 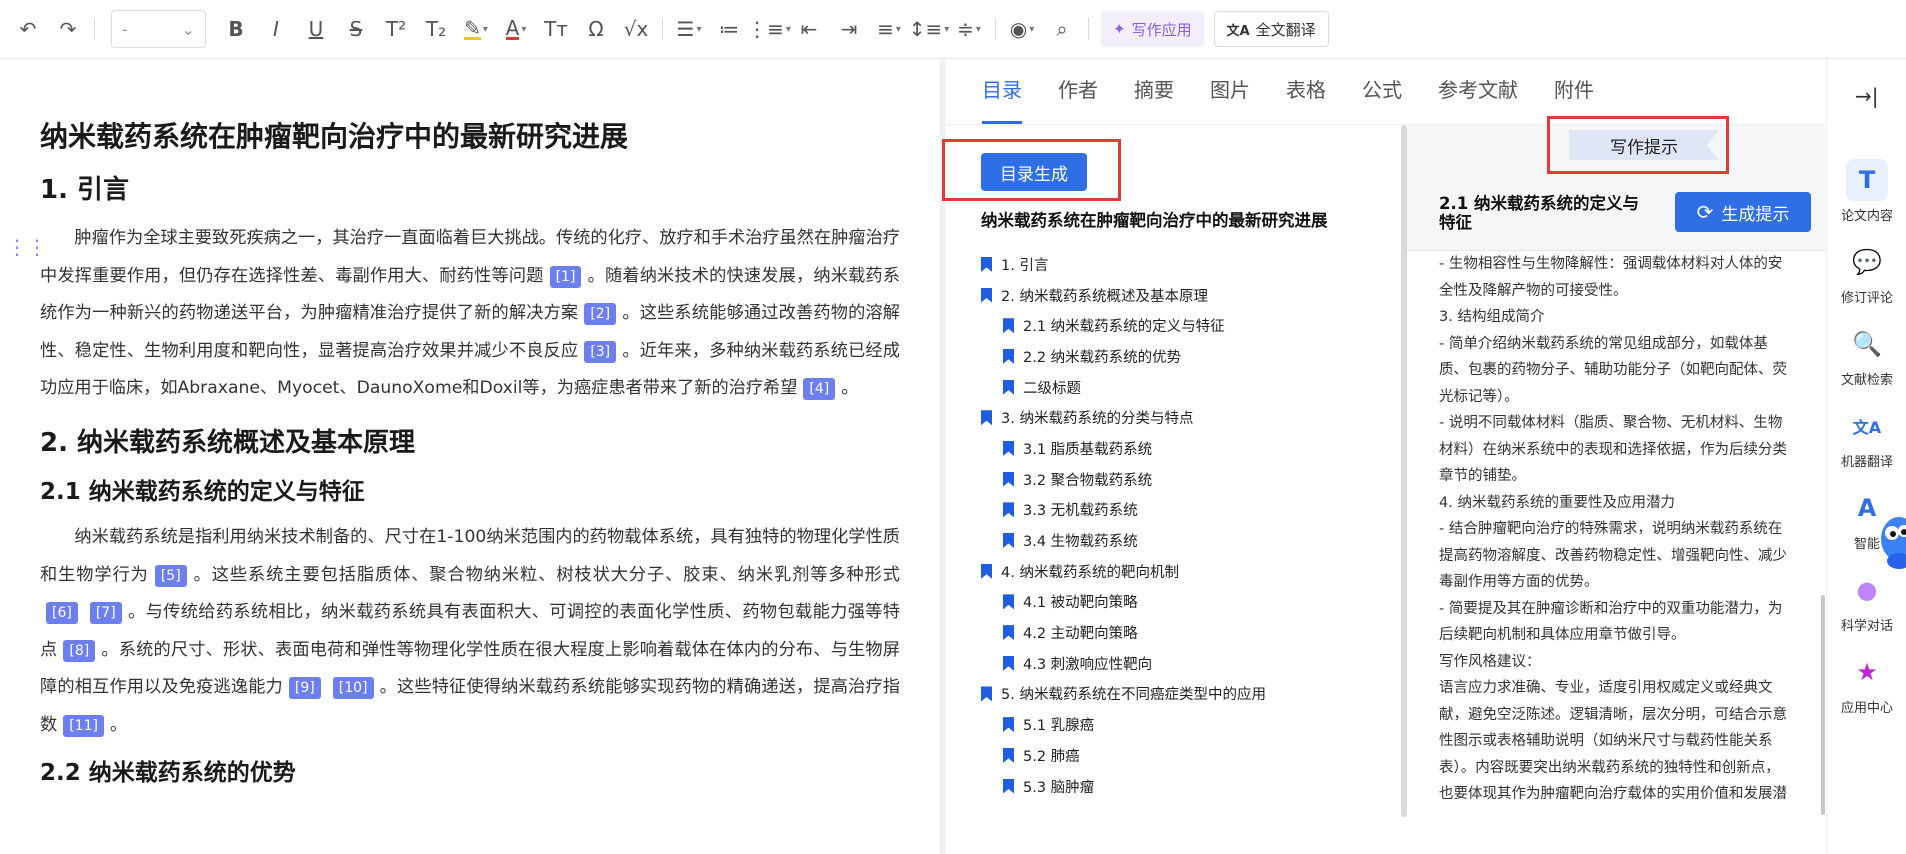 What do you see at coordinates (1557, 502) in the screenshot?
I see `hint-line: 4. 纳米载药系统的重要性及应用潜力` at bounding box center [1557, 502].